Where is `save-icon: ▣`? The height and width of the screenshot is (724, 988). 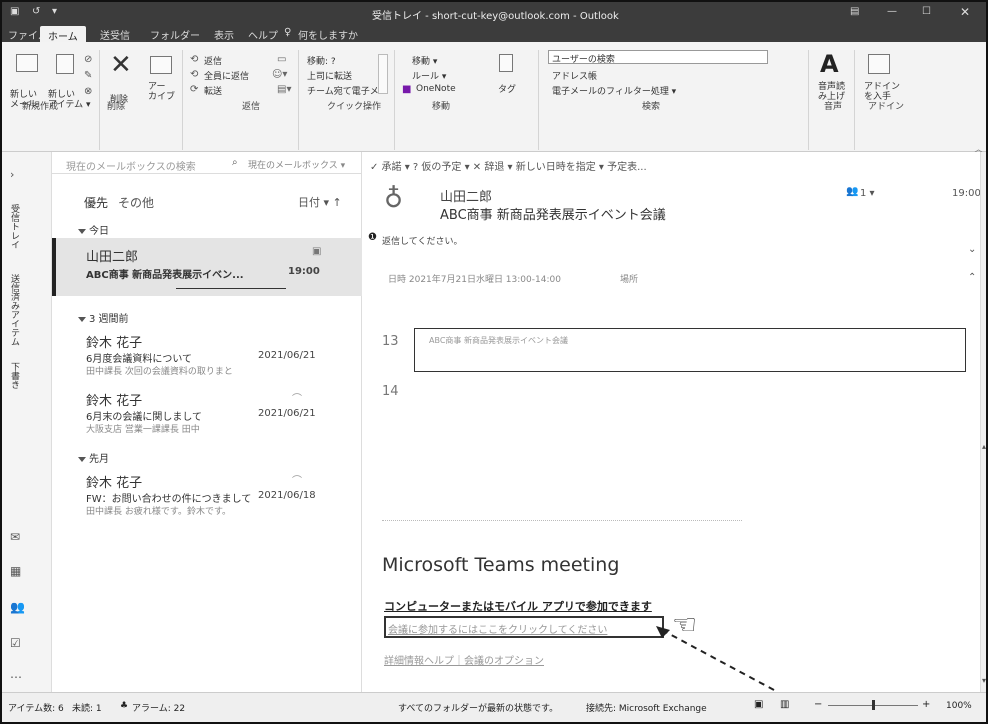 save-icon: ▣ is located at coordinates (14, 11).